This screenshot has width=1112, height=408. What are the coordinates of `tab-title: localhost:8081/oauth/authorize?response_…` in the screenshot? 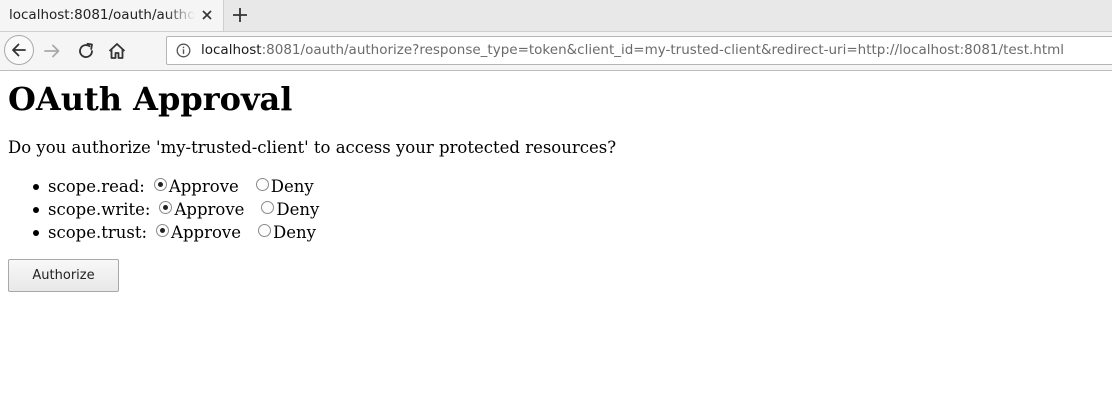 It's located at (102, 15).